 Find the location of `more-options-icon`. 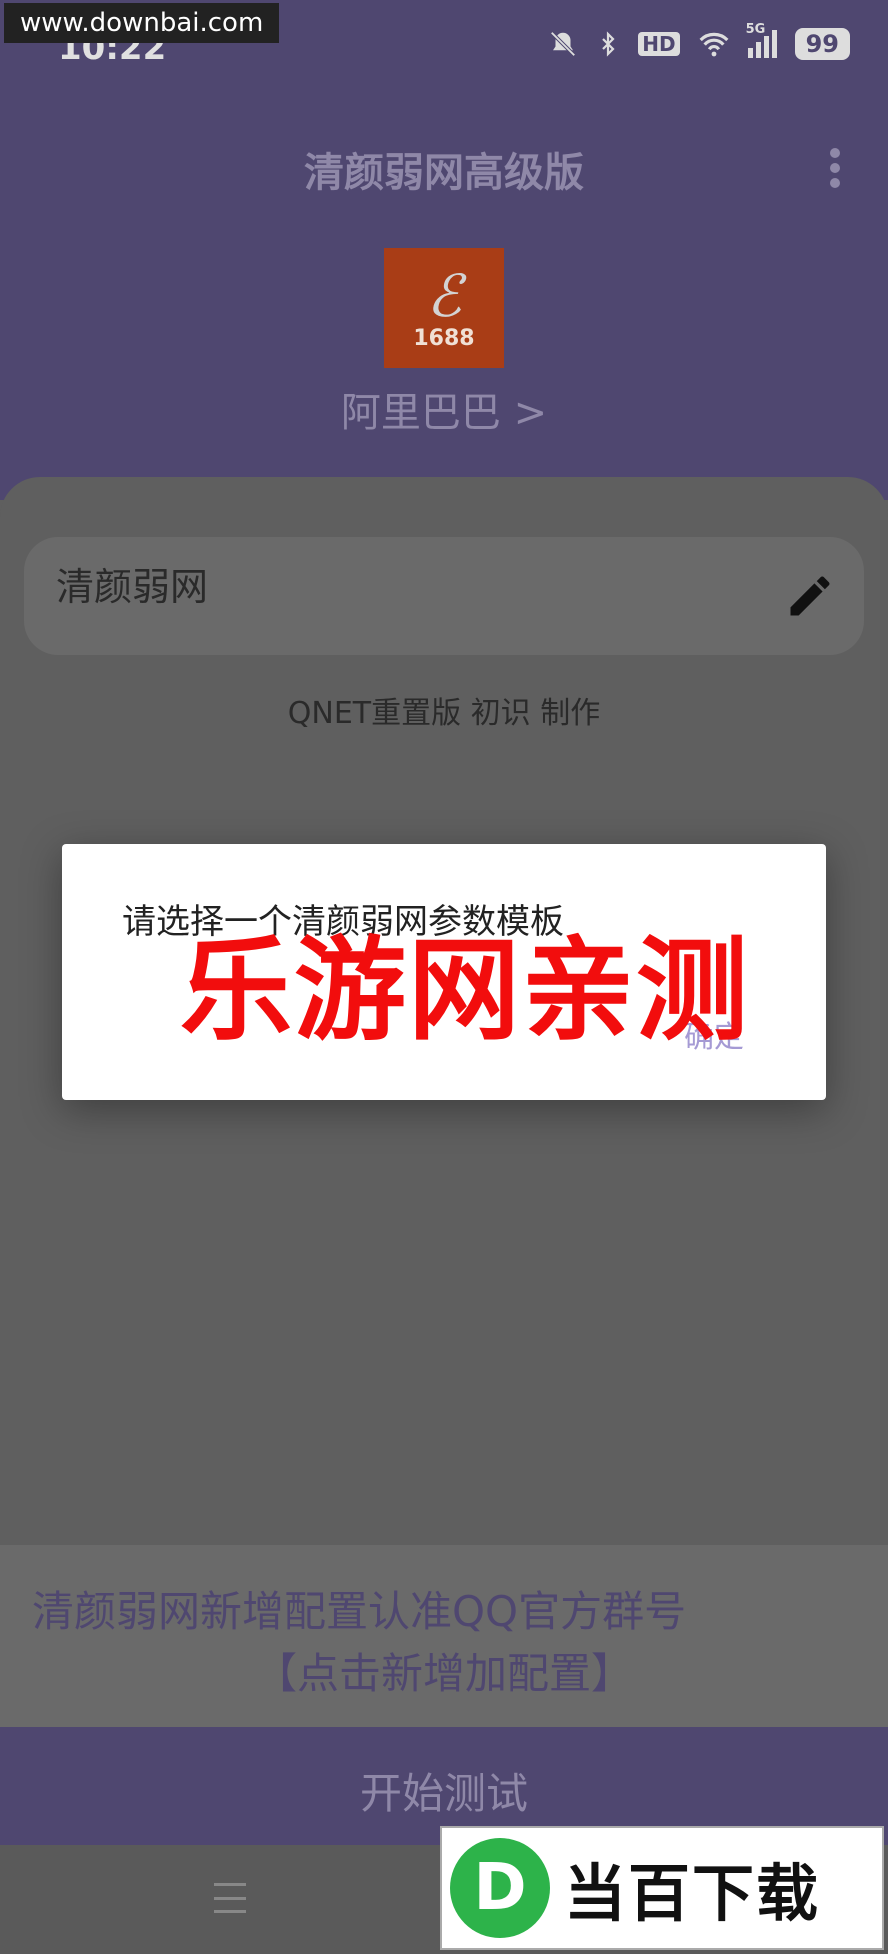

more-options-icon is located at coordinates (835, 168).